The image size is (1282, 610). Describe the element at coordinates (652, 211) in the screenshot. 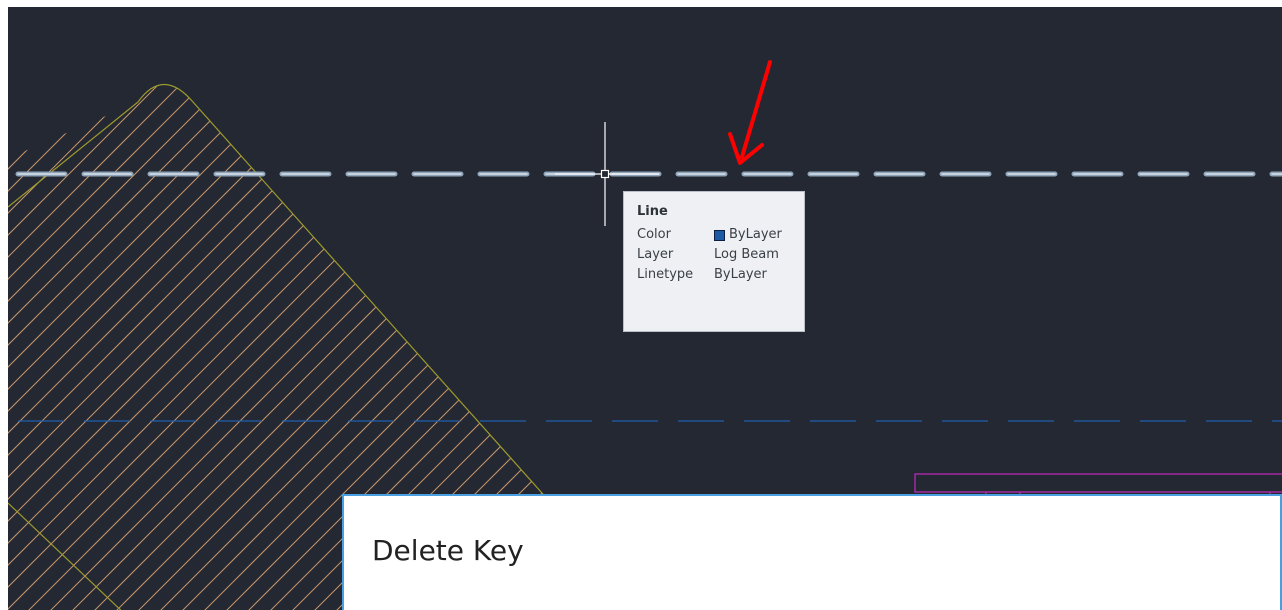

I see `tooltip-title: Line` at that location.